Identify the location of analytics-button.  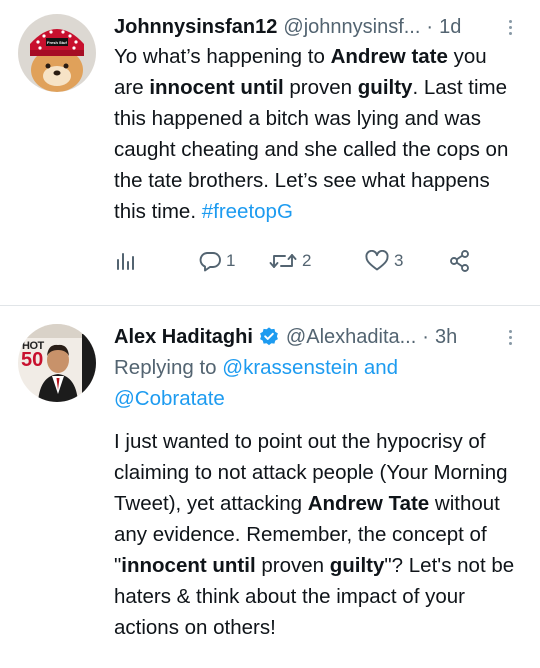
(156, 261).